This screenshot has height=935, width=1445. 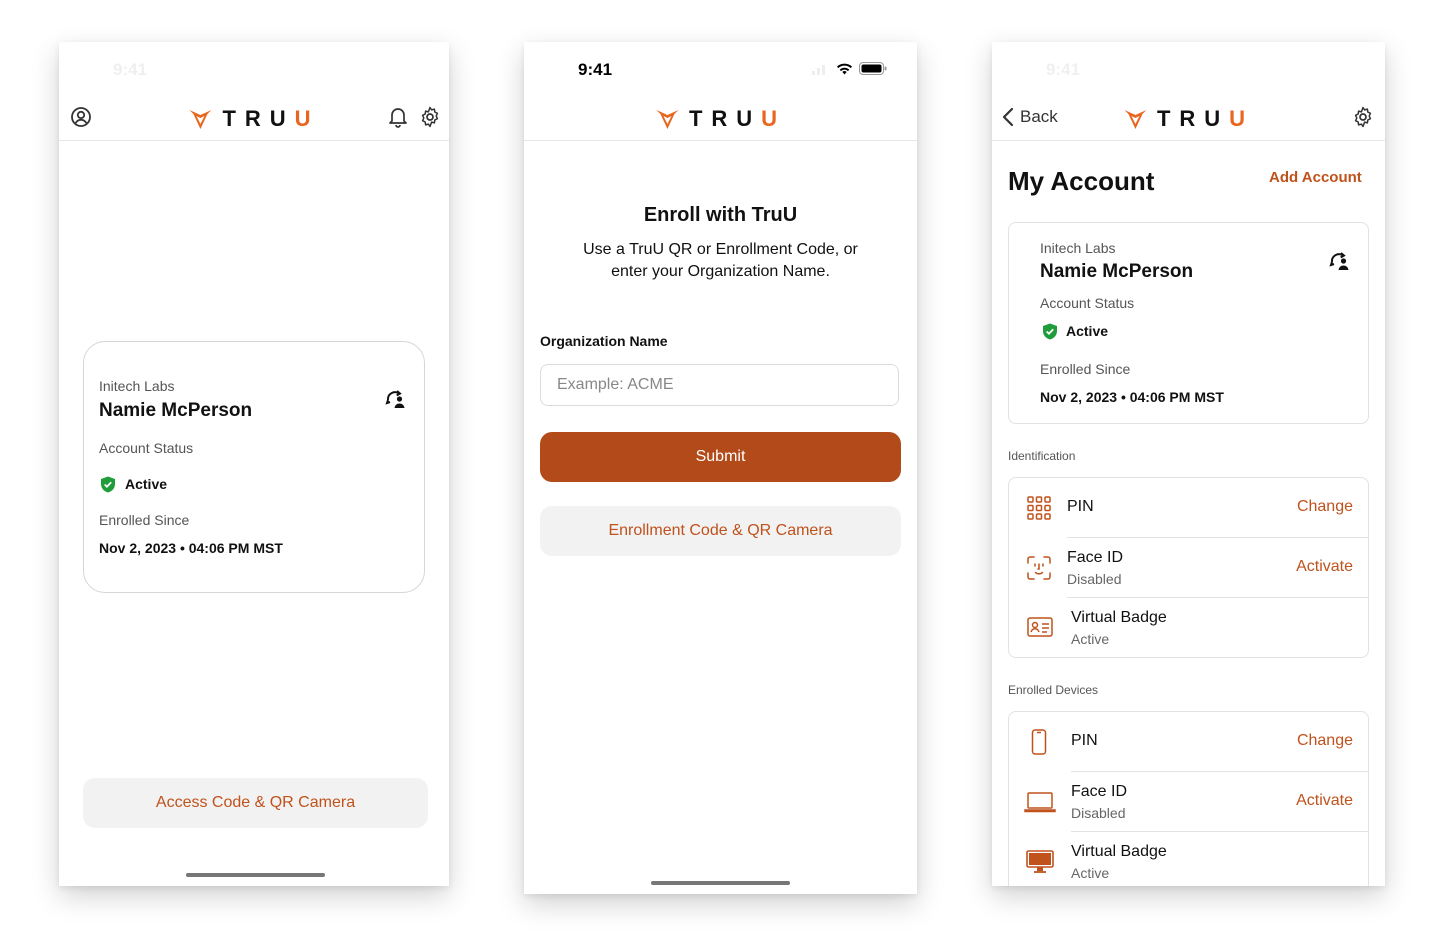 What do you see at coordinates (720, 457) in the screenshot?
I see `submit-button: Submit` at bounding box center [720, 457].